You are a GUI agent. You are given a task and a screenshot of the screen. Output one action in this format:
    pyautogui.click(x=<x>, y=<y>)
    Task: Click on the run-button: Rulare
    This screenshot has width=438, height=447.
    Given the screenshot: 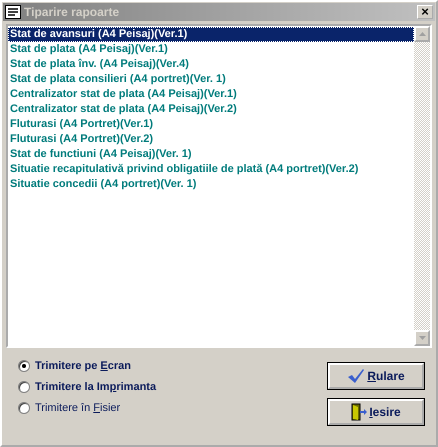 What is the action you would take?
    pyautogui.click(x=376, y=376)
    